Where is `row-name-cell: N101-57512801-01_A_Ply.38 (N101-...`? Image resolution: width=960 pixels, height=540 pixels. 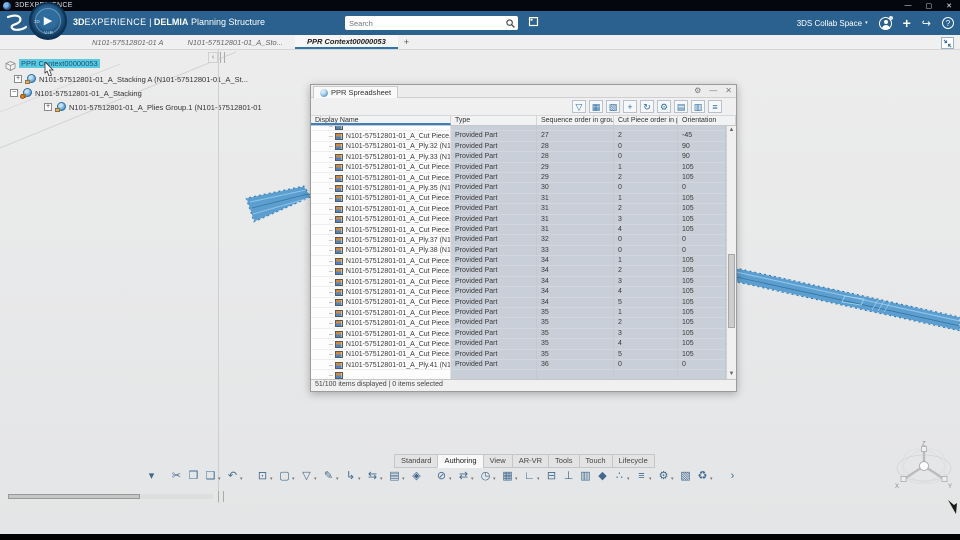 row-name-cell: N101-57512801-01_A_Ply.38 (N101-... is located at coordinates (381, 251).